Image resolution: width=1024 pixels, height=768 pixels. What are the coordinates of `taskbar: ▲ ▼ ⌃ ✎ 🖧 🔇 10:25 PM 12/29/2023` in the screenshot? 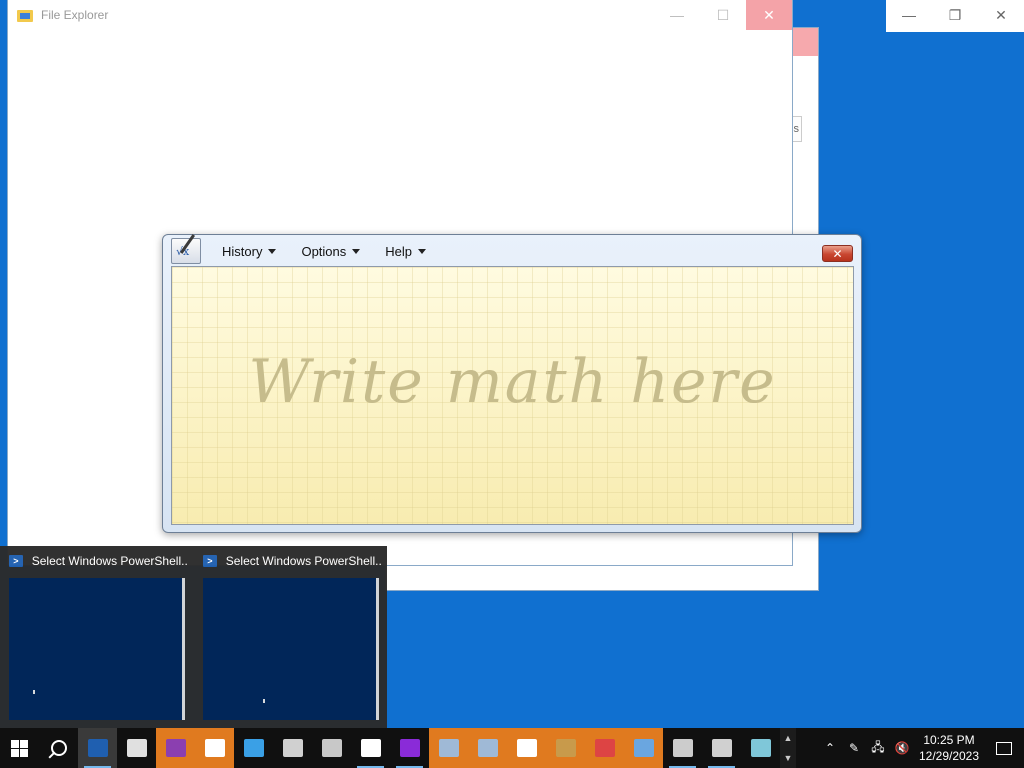 It's located at (512, 748).